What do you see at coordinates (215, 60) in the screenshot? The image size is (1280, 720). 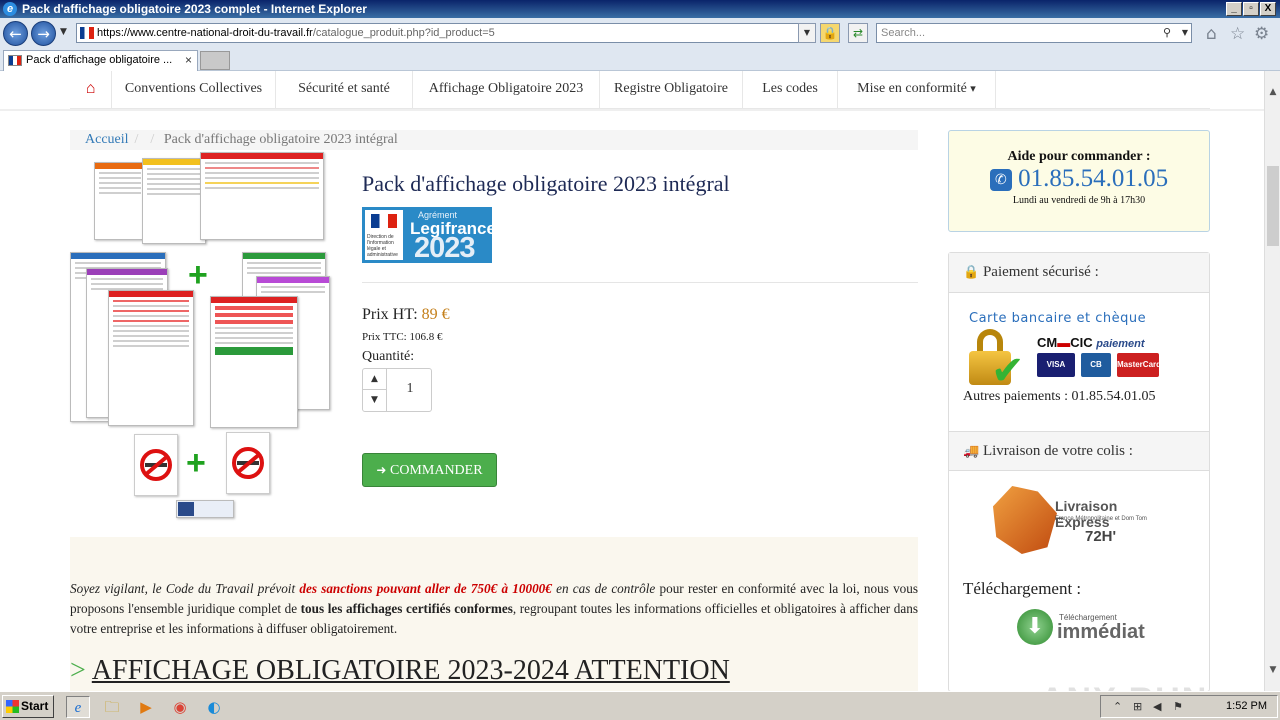 I see `new-tab-button` at bounding box center [215, 60].